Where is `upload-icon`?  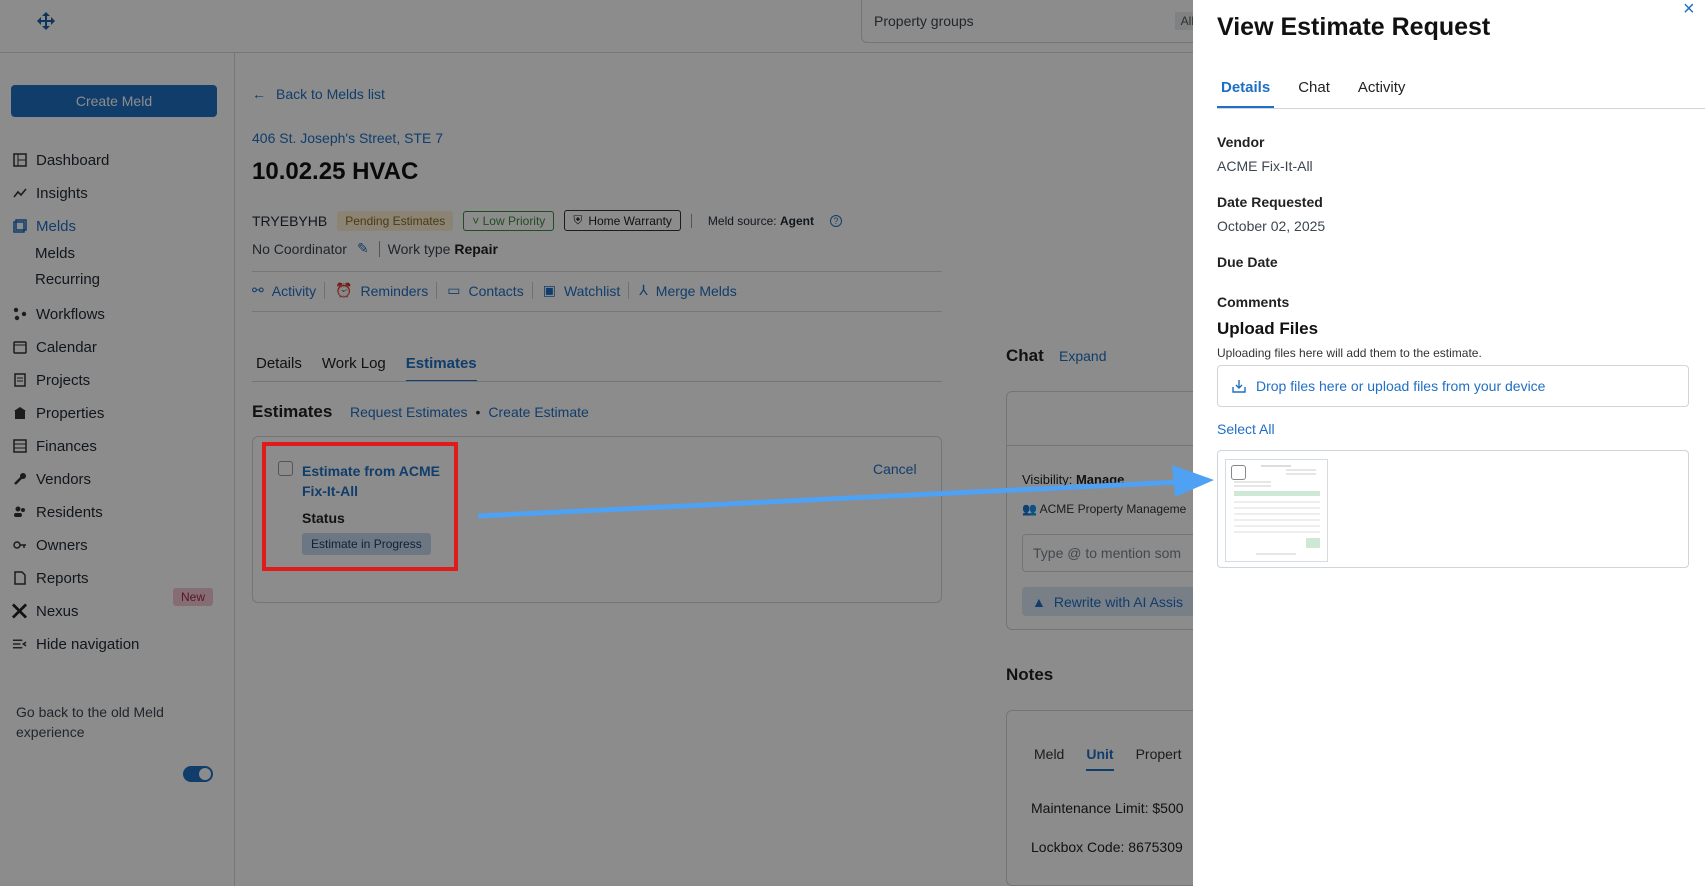
upload-icon is located at coordinates (1239, 386).